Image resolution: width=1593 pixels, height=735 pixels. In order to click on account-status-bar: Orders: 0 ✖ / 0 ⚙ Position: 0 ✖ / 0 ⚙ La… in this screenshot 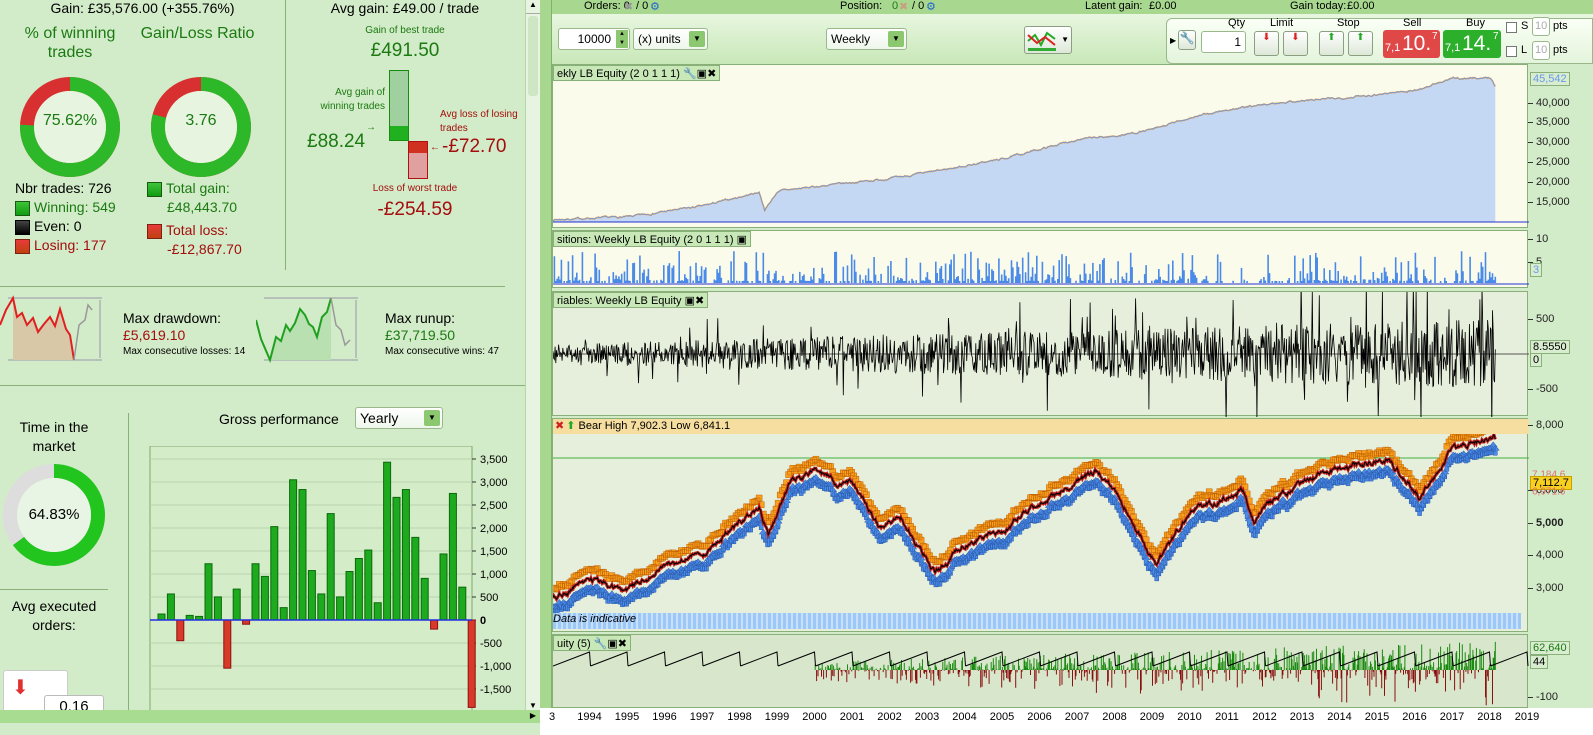, I will do `click(1072, 7)`.